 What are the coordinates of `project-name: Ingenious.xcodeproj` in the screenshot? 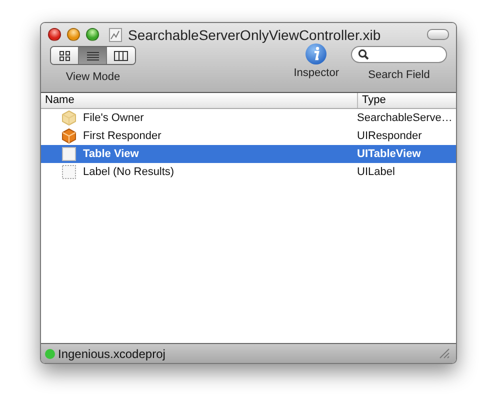 It's located at (112, 353).